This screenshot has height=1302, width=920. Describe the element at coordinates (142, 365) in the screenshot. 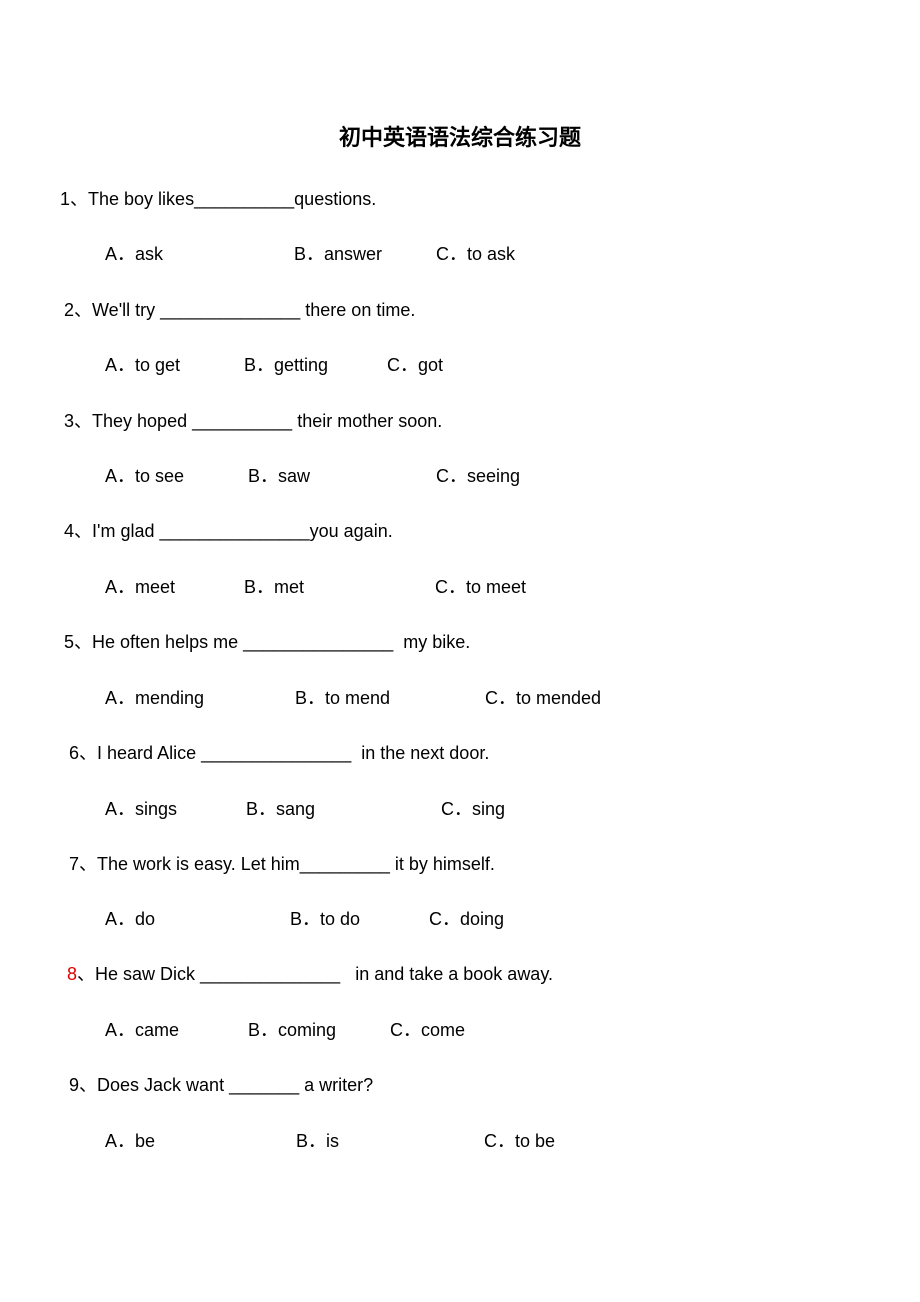

I see `option-a: A．to get` at that location.